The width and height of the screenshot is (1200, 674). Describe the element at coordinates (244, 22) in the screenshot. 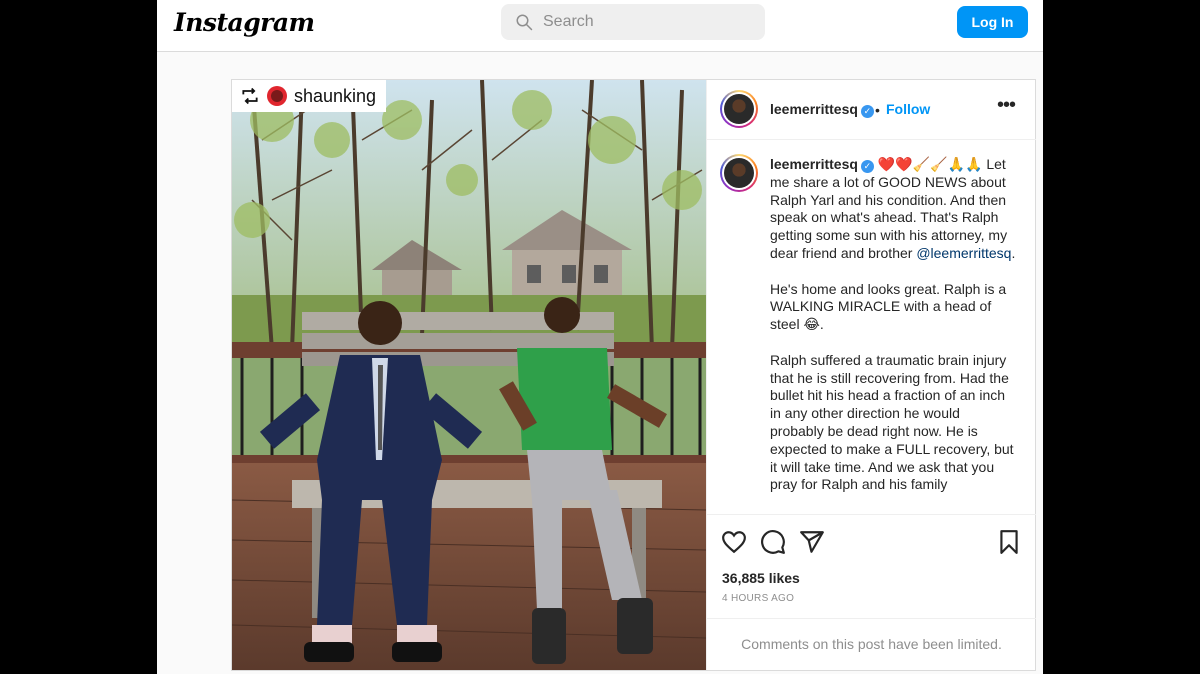

I see `instagram-logo: Instagram` at that location.